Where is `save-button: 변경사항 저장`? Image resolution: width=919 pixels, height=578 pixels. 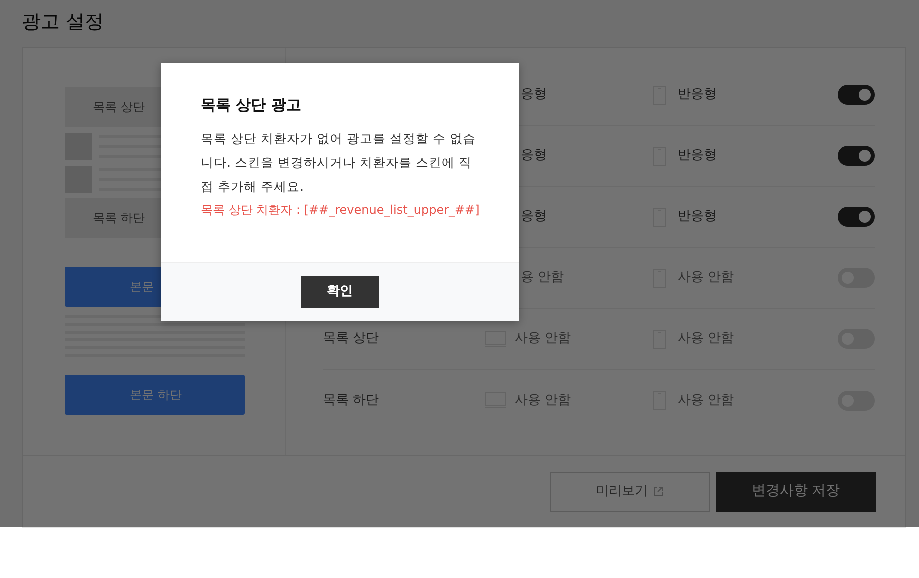 save-button: 변경사항 저장 is located at coordinates (796, 492).